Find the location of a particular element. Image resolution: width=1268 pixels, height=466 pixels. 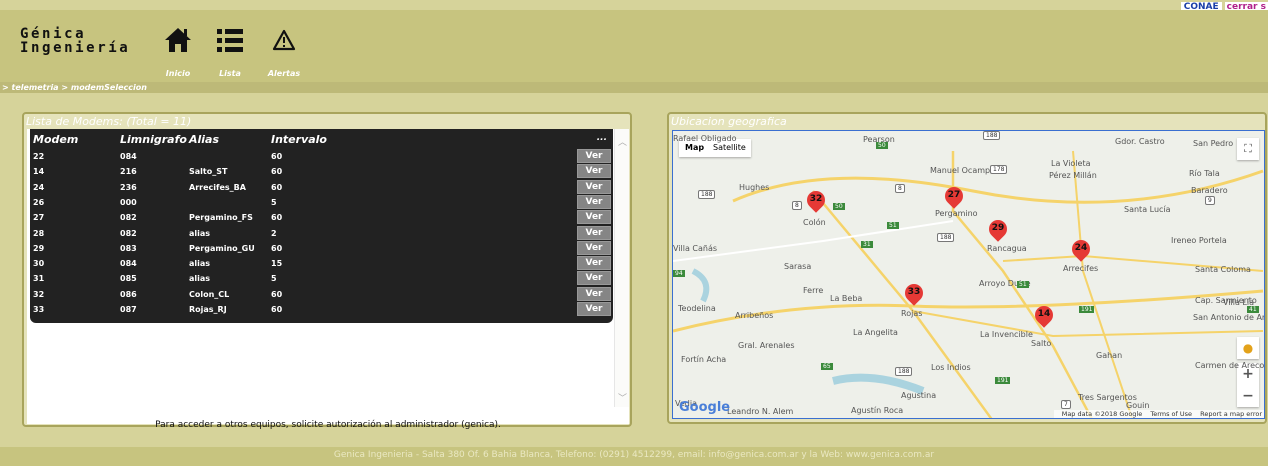

table-row: 14 216 Salto_ST 60 Ver is located at coordinates (321, 171).